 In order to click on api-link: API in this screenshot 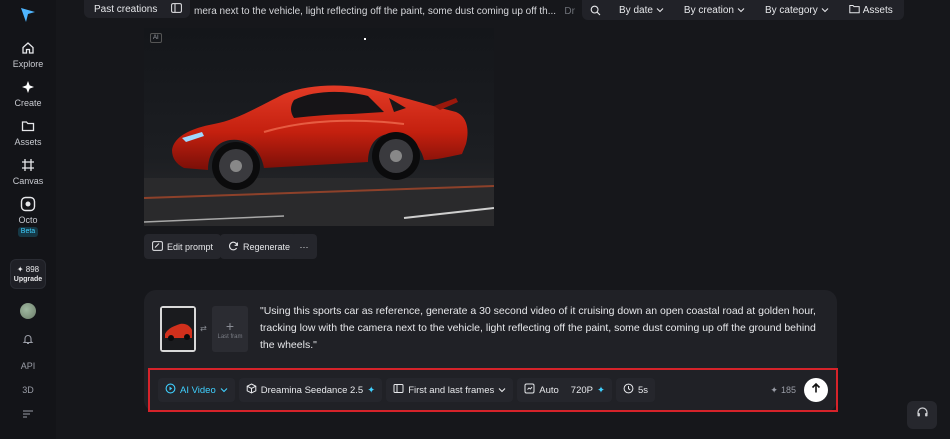, I will do `click(28, 366)`.